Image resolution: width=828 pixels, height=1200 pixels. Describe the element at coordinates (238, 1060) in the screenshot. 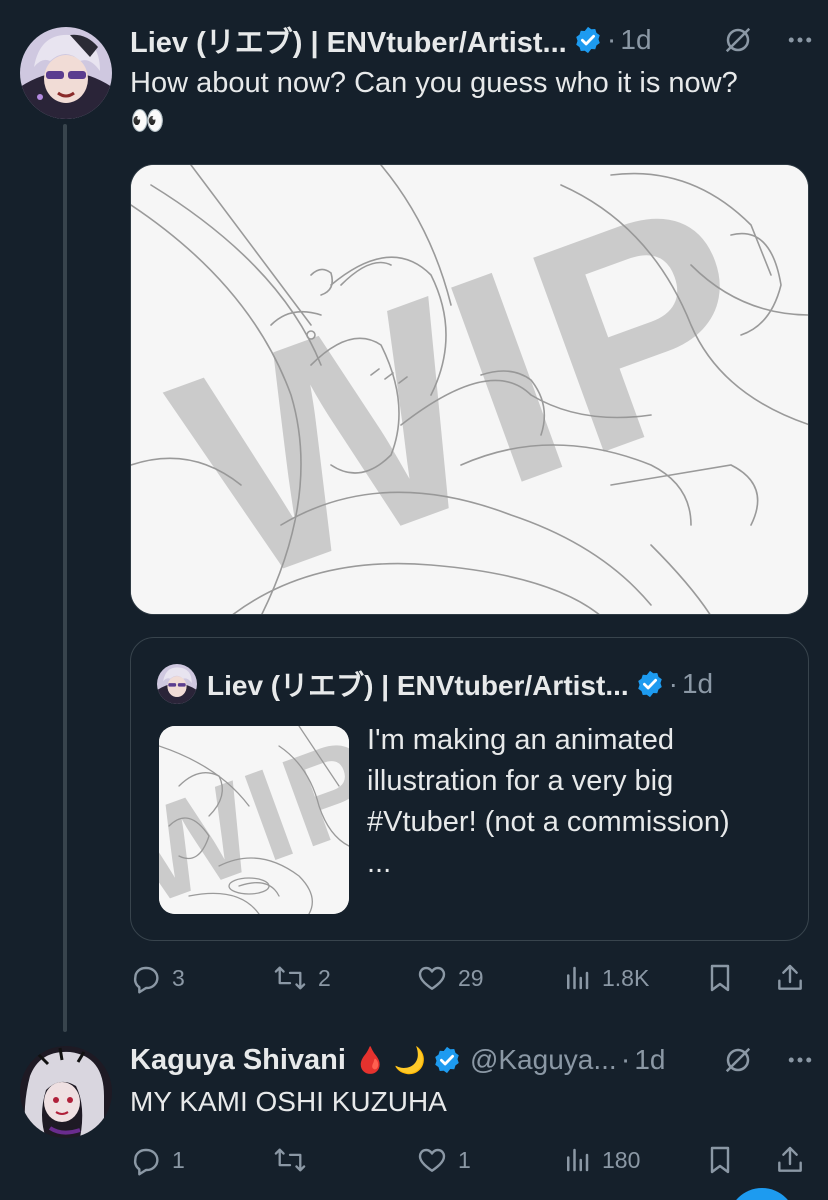

I see `reply-author-name: Kaguya Shivani` at that location.